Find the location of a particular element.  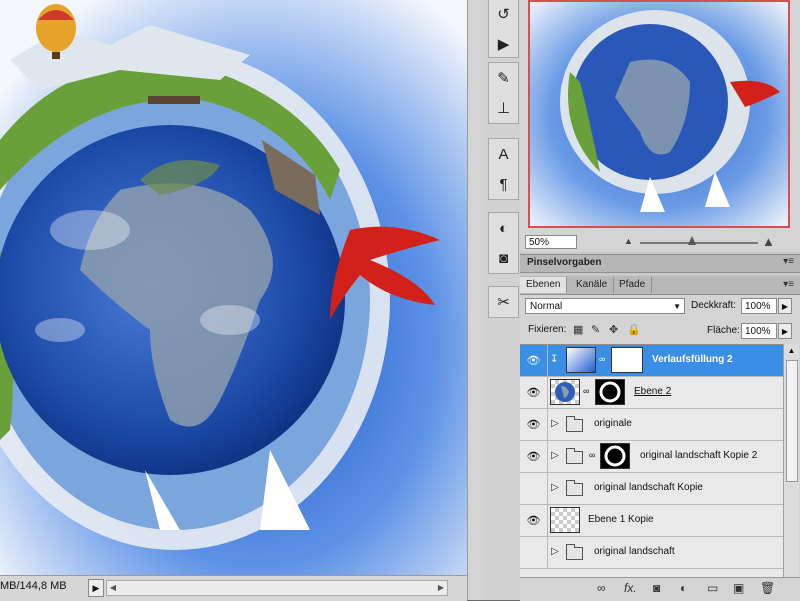

lock-position-icon: ✥ is located at coordinates (613, 329).